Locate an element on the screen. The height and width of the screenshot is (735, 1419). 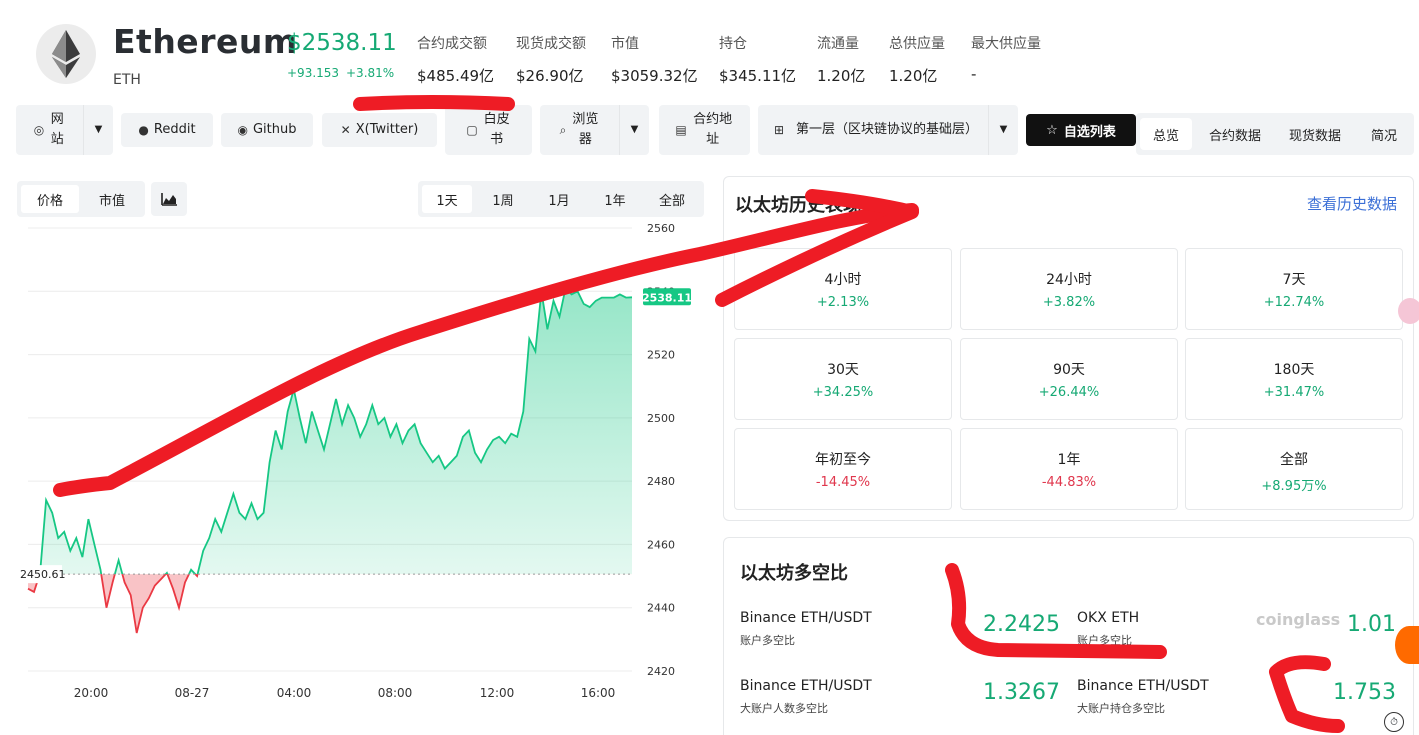
return-period: 30天 is located at coordinates (843, 370).